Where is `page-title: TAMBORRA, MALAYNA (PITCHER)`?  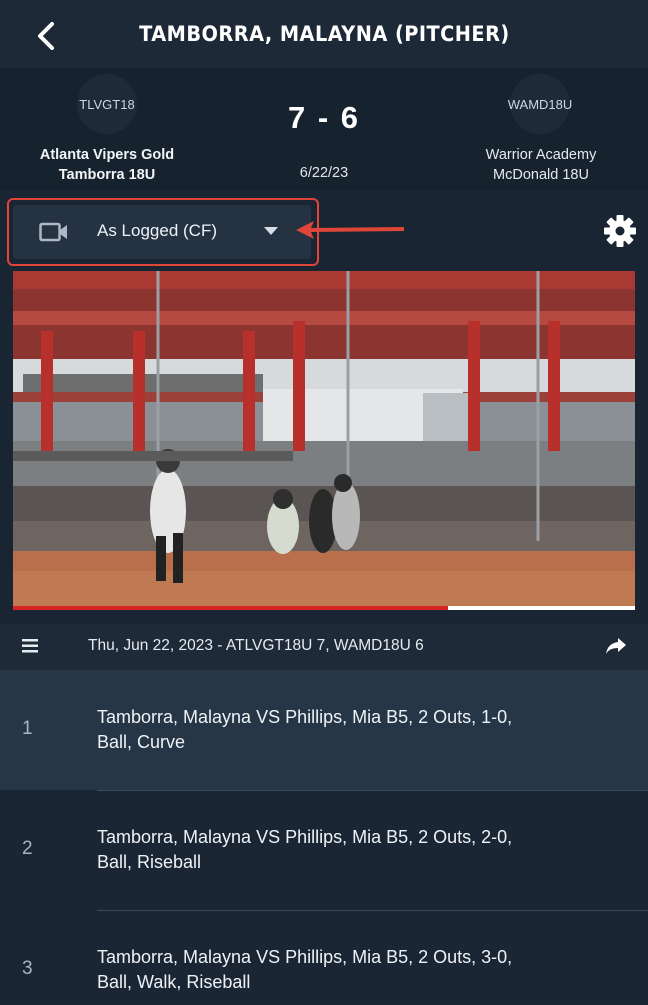 page-title: TAMBORRA, MALAYNA (PITCHER) is located at coordinates (324, 34).